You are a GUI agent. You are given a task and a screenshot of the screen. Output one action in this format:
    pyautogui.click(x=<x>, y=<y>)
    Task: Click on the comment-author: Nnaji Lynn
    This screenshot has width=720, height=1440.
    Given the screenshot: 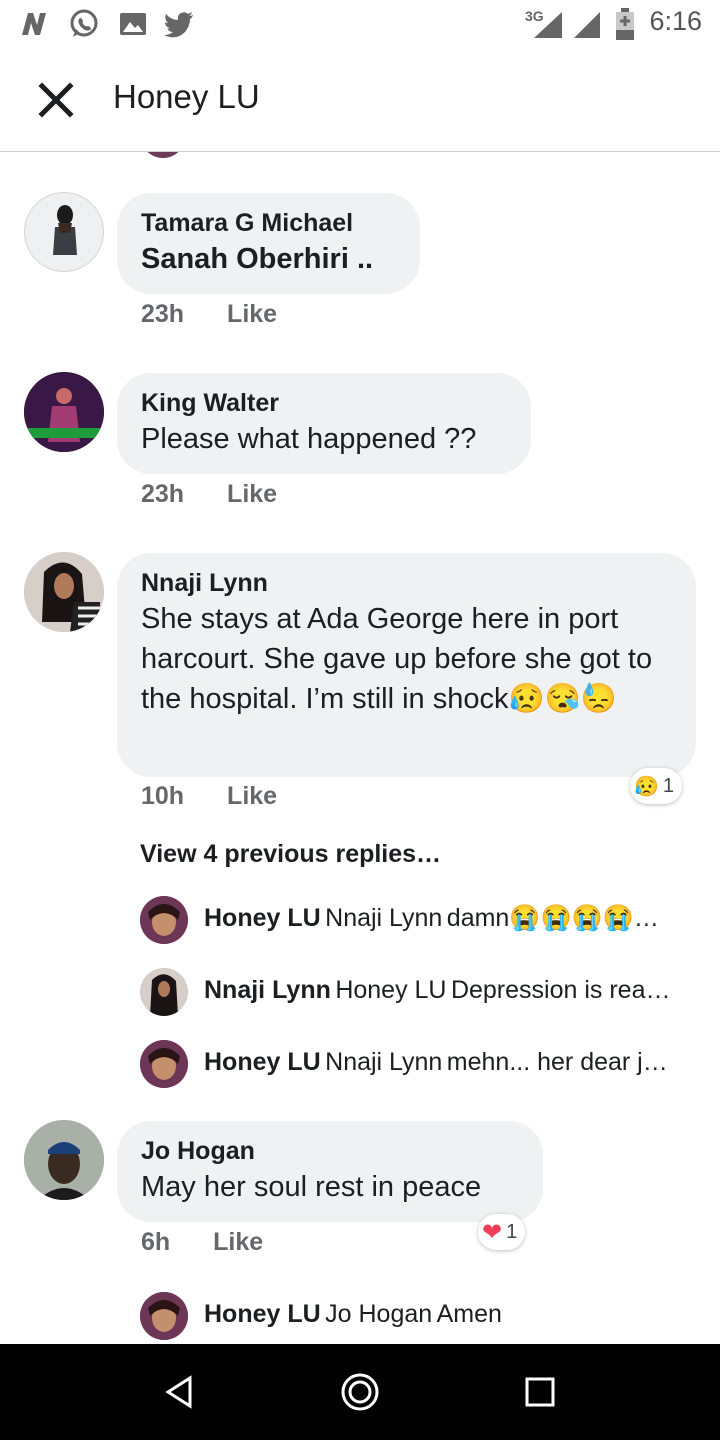 What is the action you would take?
    pyautogui.click(x=406, y=583)
    